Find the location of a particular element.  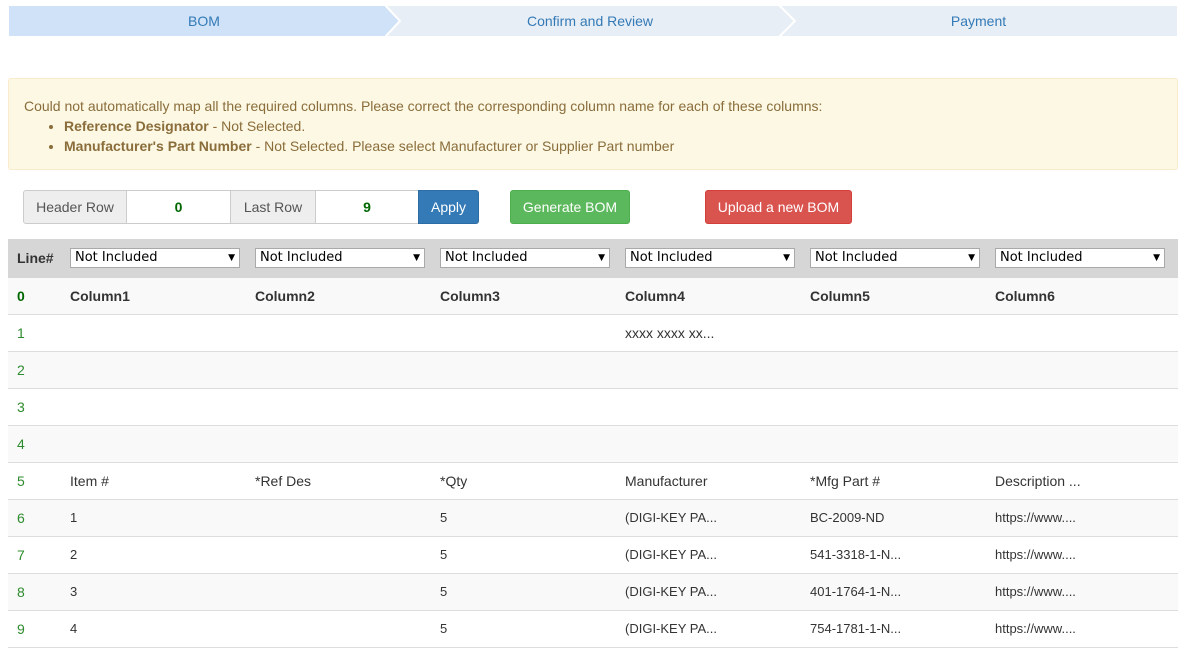

generate-bom-button: Generate BOM is located at coordinates (570, 207).